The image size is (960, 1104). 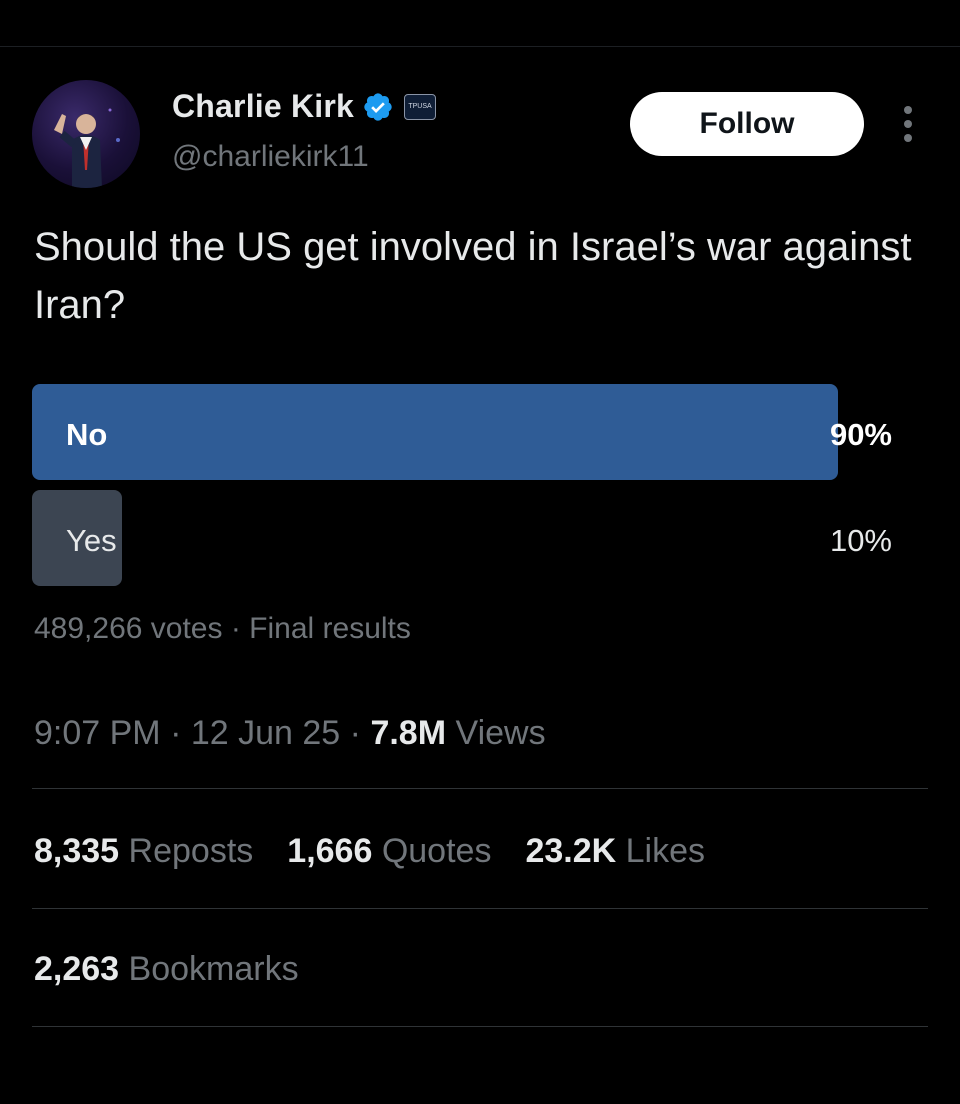 I want to click on avatar, so click(x=86, y=134).